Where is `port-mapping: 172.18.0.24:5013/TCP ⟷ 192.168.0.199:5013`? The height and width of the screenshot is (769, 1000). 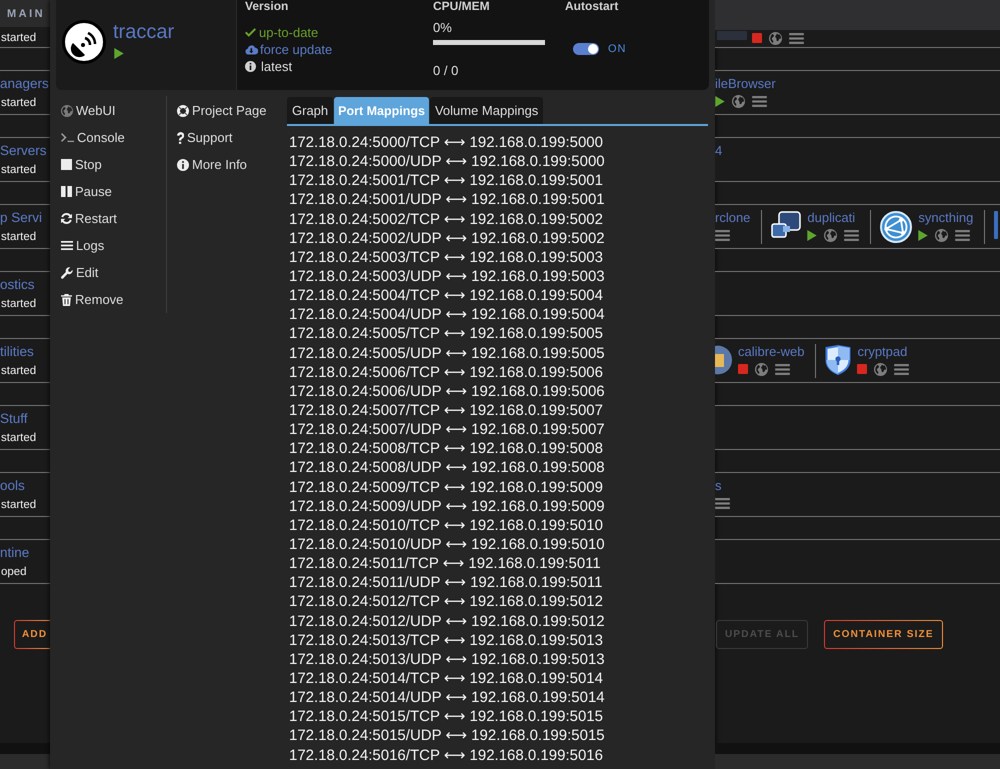
port-mapping: 172.18.0.24:5013/TCP ⟷ 192.168.0.199:5013 is located at coordinates (446, 640).